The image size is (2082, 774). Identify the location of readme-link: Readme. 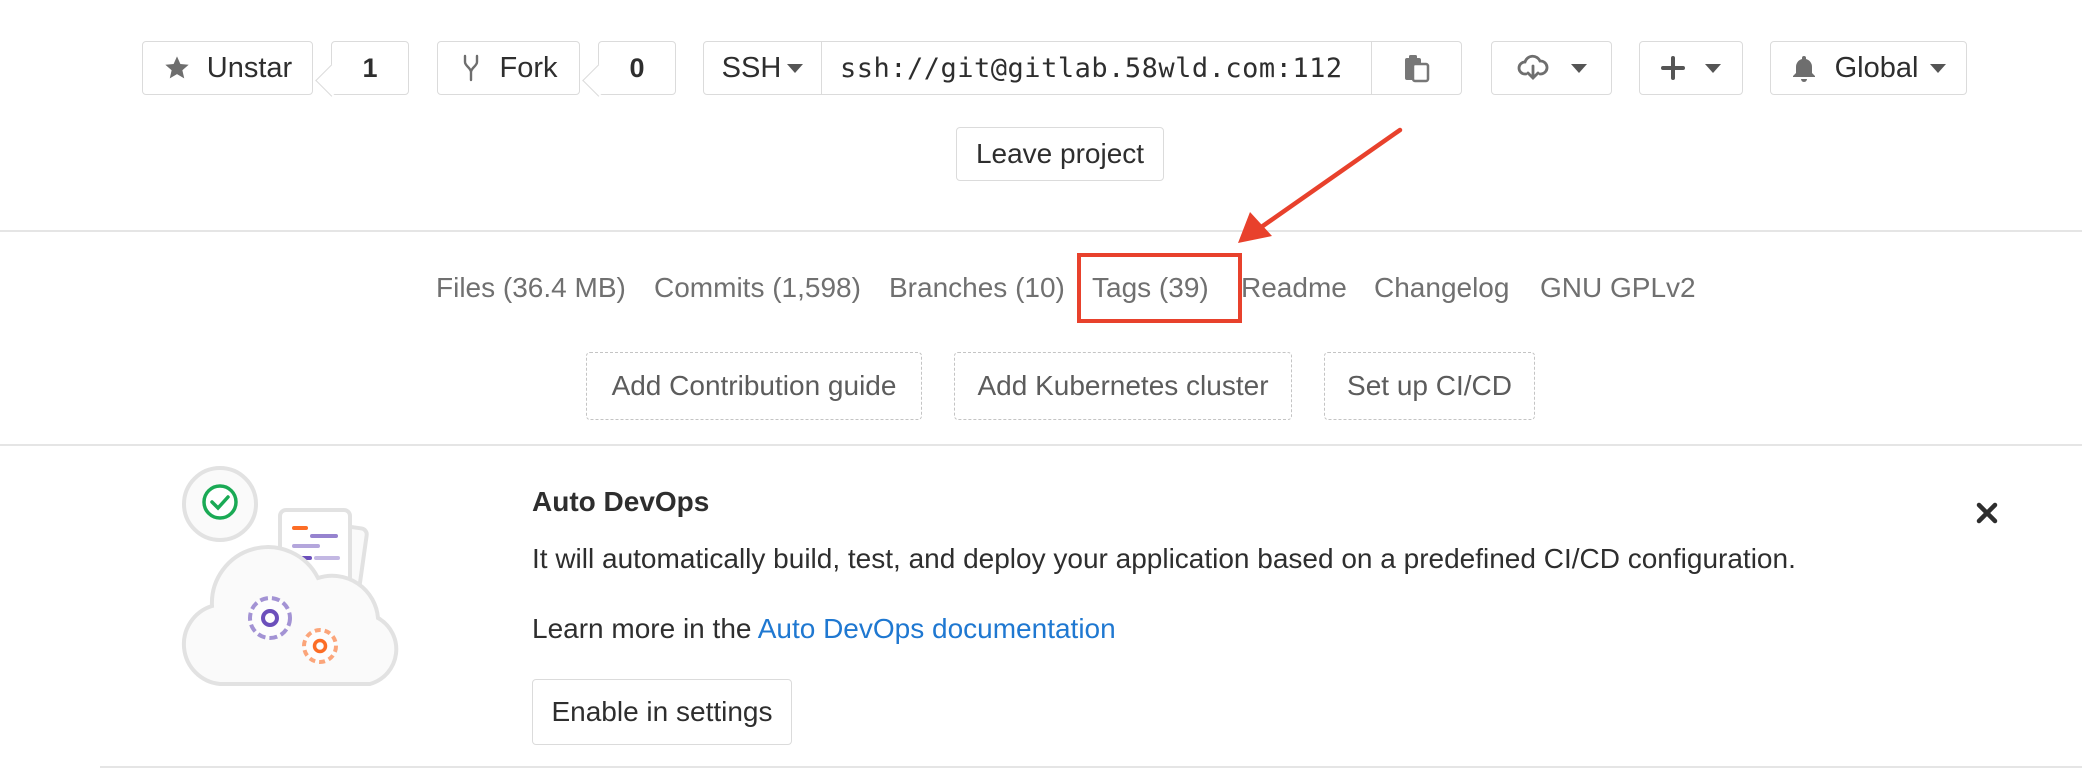
(1294, 288).